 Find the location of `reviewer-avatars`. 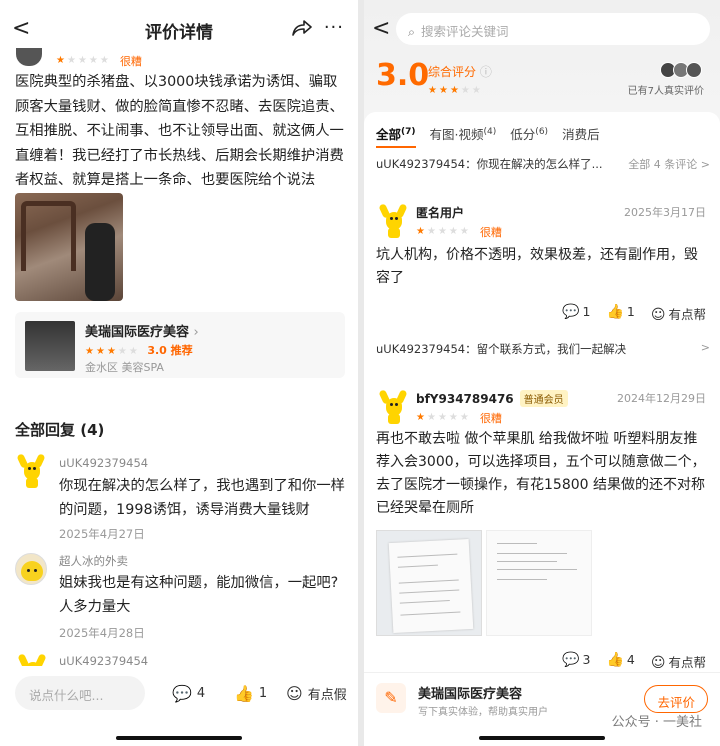

reviewer-avatars is located at coordinates (682, 70).